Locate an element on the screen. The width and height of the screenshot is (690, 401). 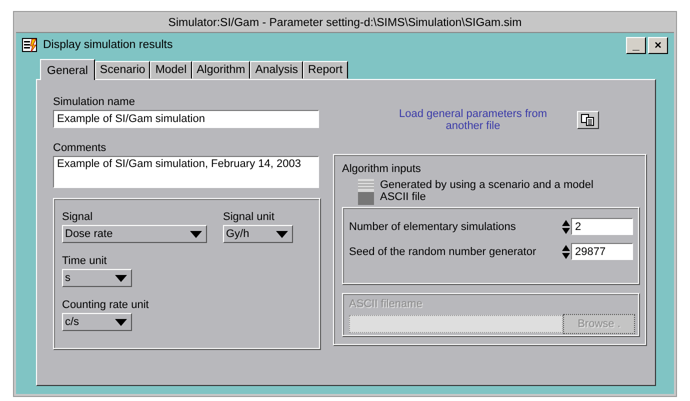
dropdown: Dose rate is located at coordinates (134, 234).